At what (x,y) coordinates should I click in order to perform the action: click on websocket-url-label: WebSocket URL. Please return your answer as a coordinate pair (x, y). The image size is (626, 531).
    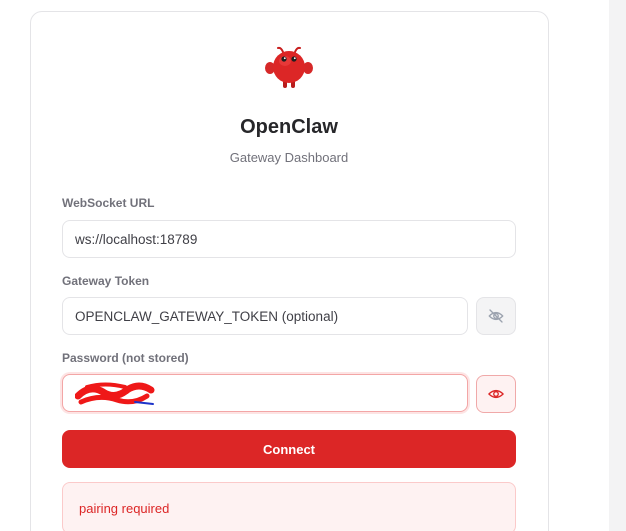
    Looking at the image, I should click on (108, 203).